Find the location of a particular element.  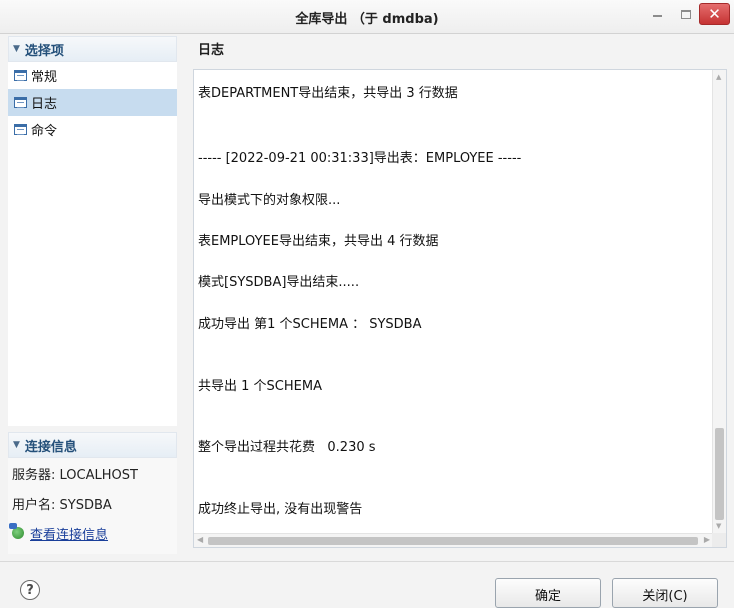

log-line: 表EMPLOYEE导出结束，共导出 4 行数据 is located at coordinates (318, 241).